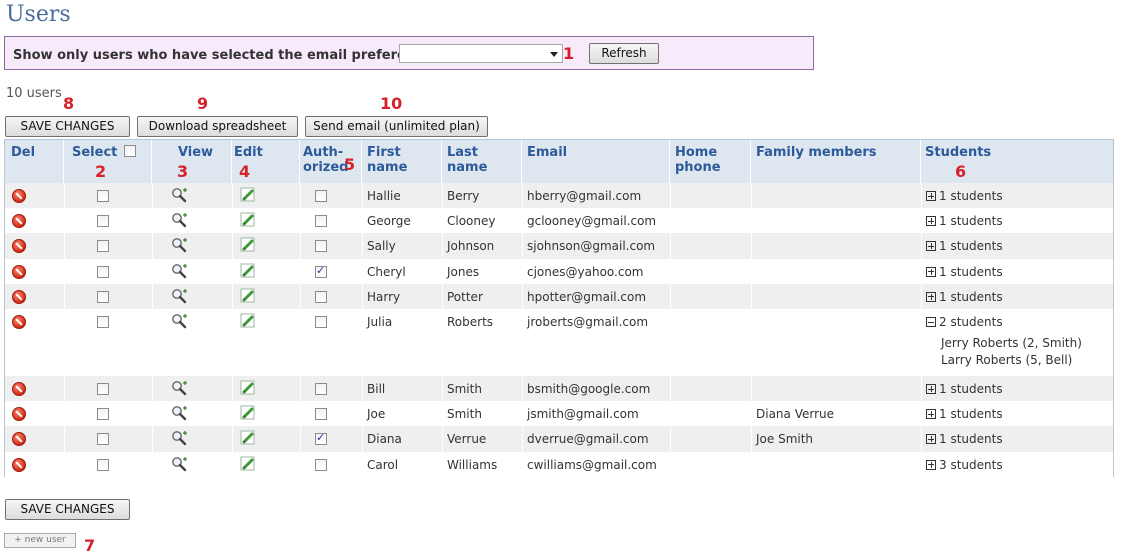 This screenshot has height=557, width=1132. I want to click on email-cell: jroberts@gmail.com, so click(588, 322).